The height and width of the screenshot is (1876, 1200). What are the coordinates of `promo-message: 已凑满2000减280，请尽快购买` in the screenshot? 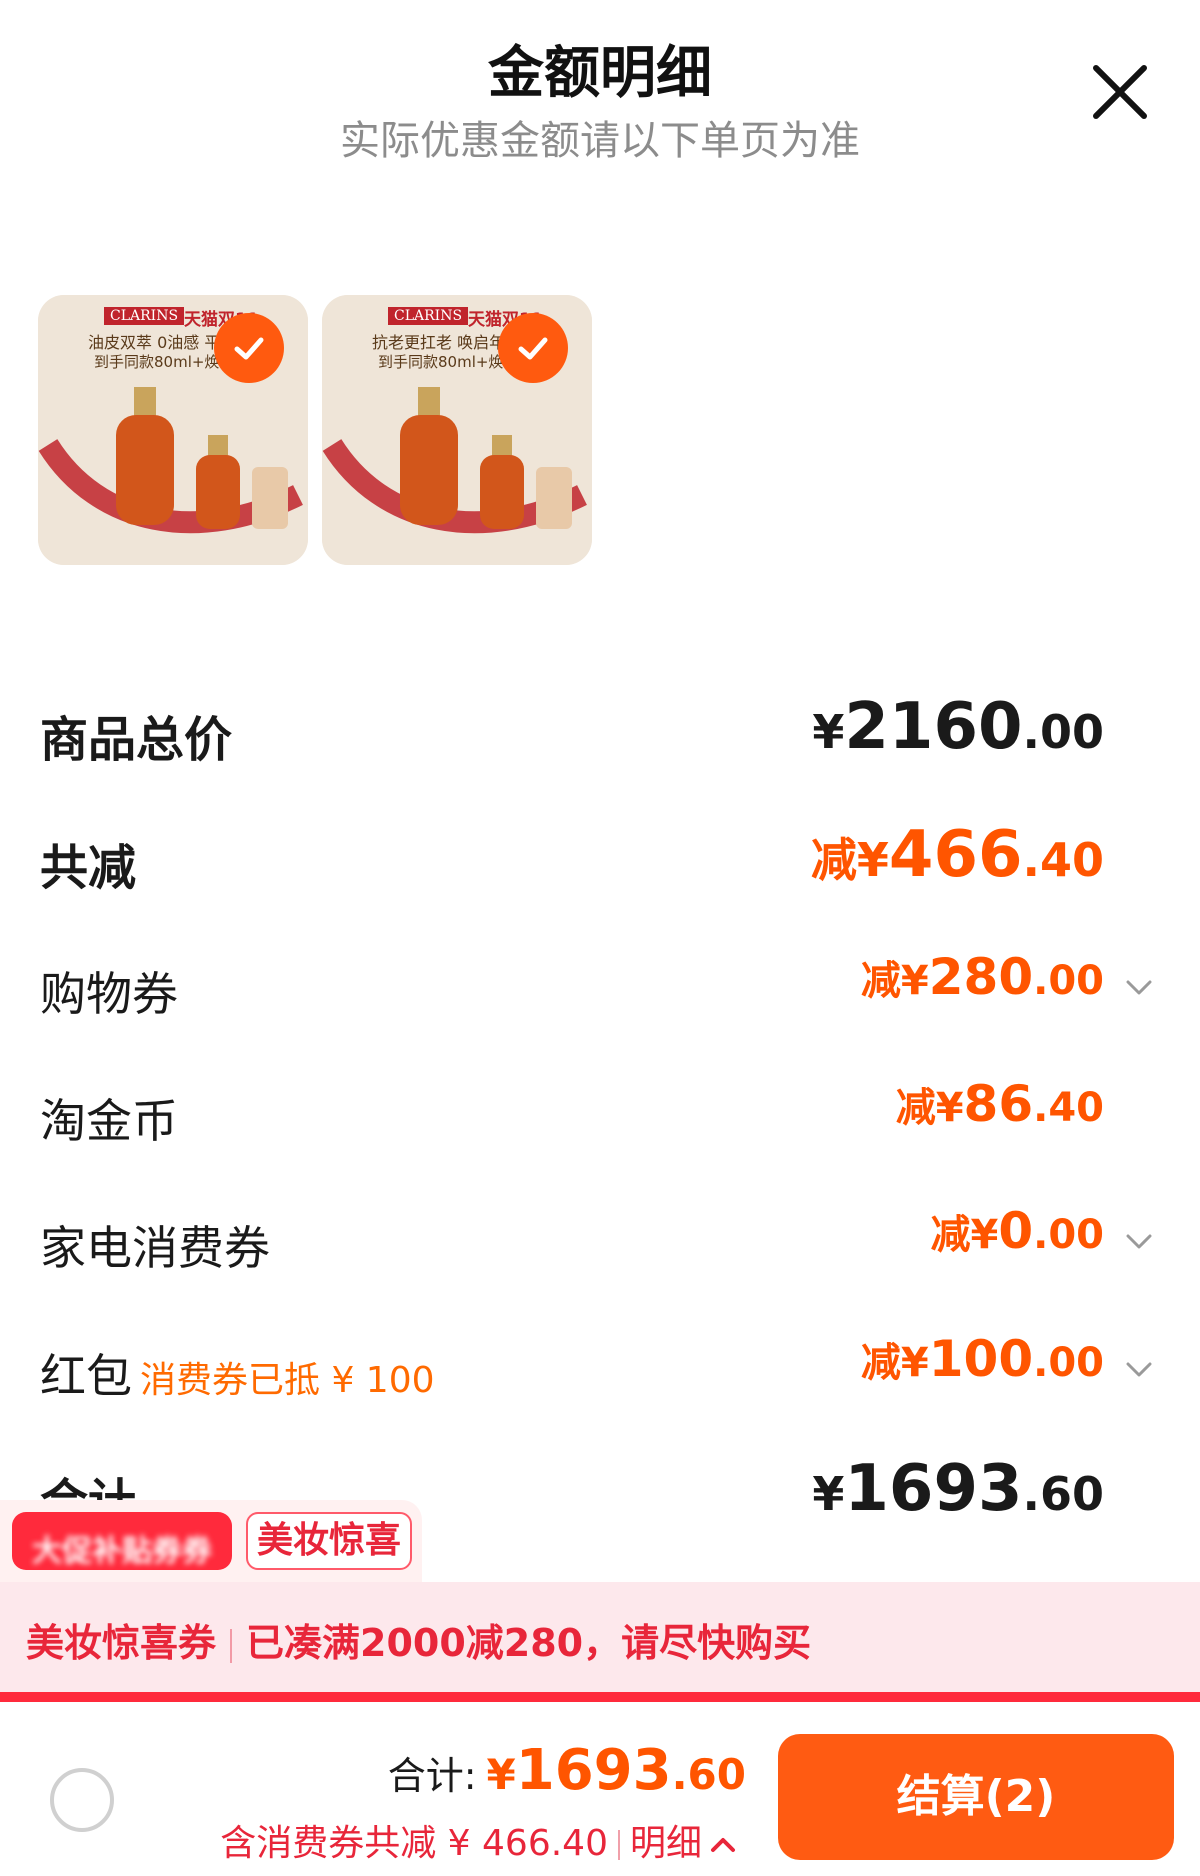 It's located at (529, 1643).